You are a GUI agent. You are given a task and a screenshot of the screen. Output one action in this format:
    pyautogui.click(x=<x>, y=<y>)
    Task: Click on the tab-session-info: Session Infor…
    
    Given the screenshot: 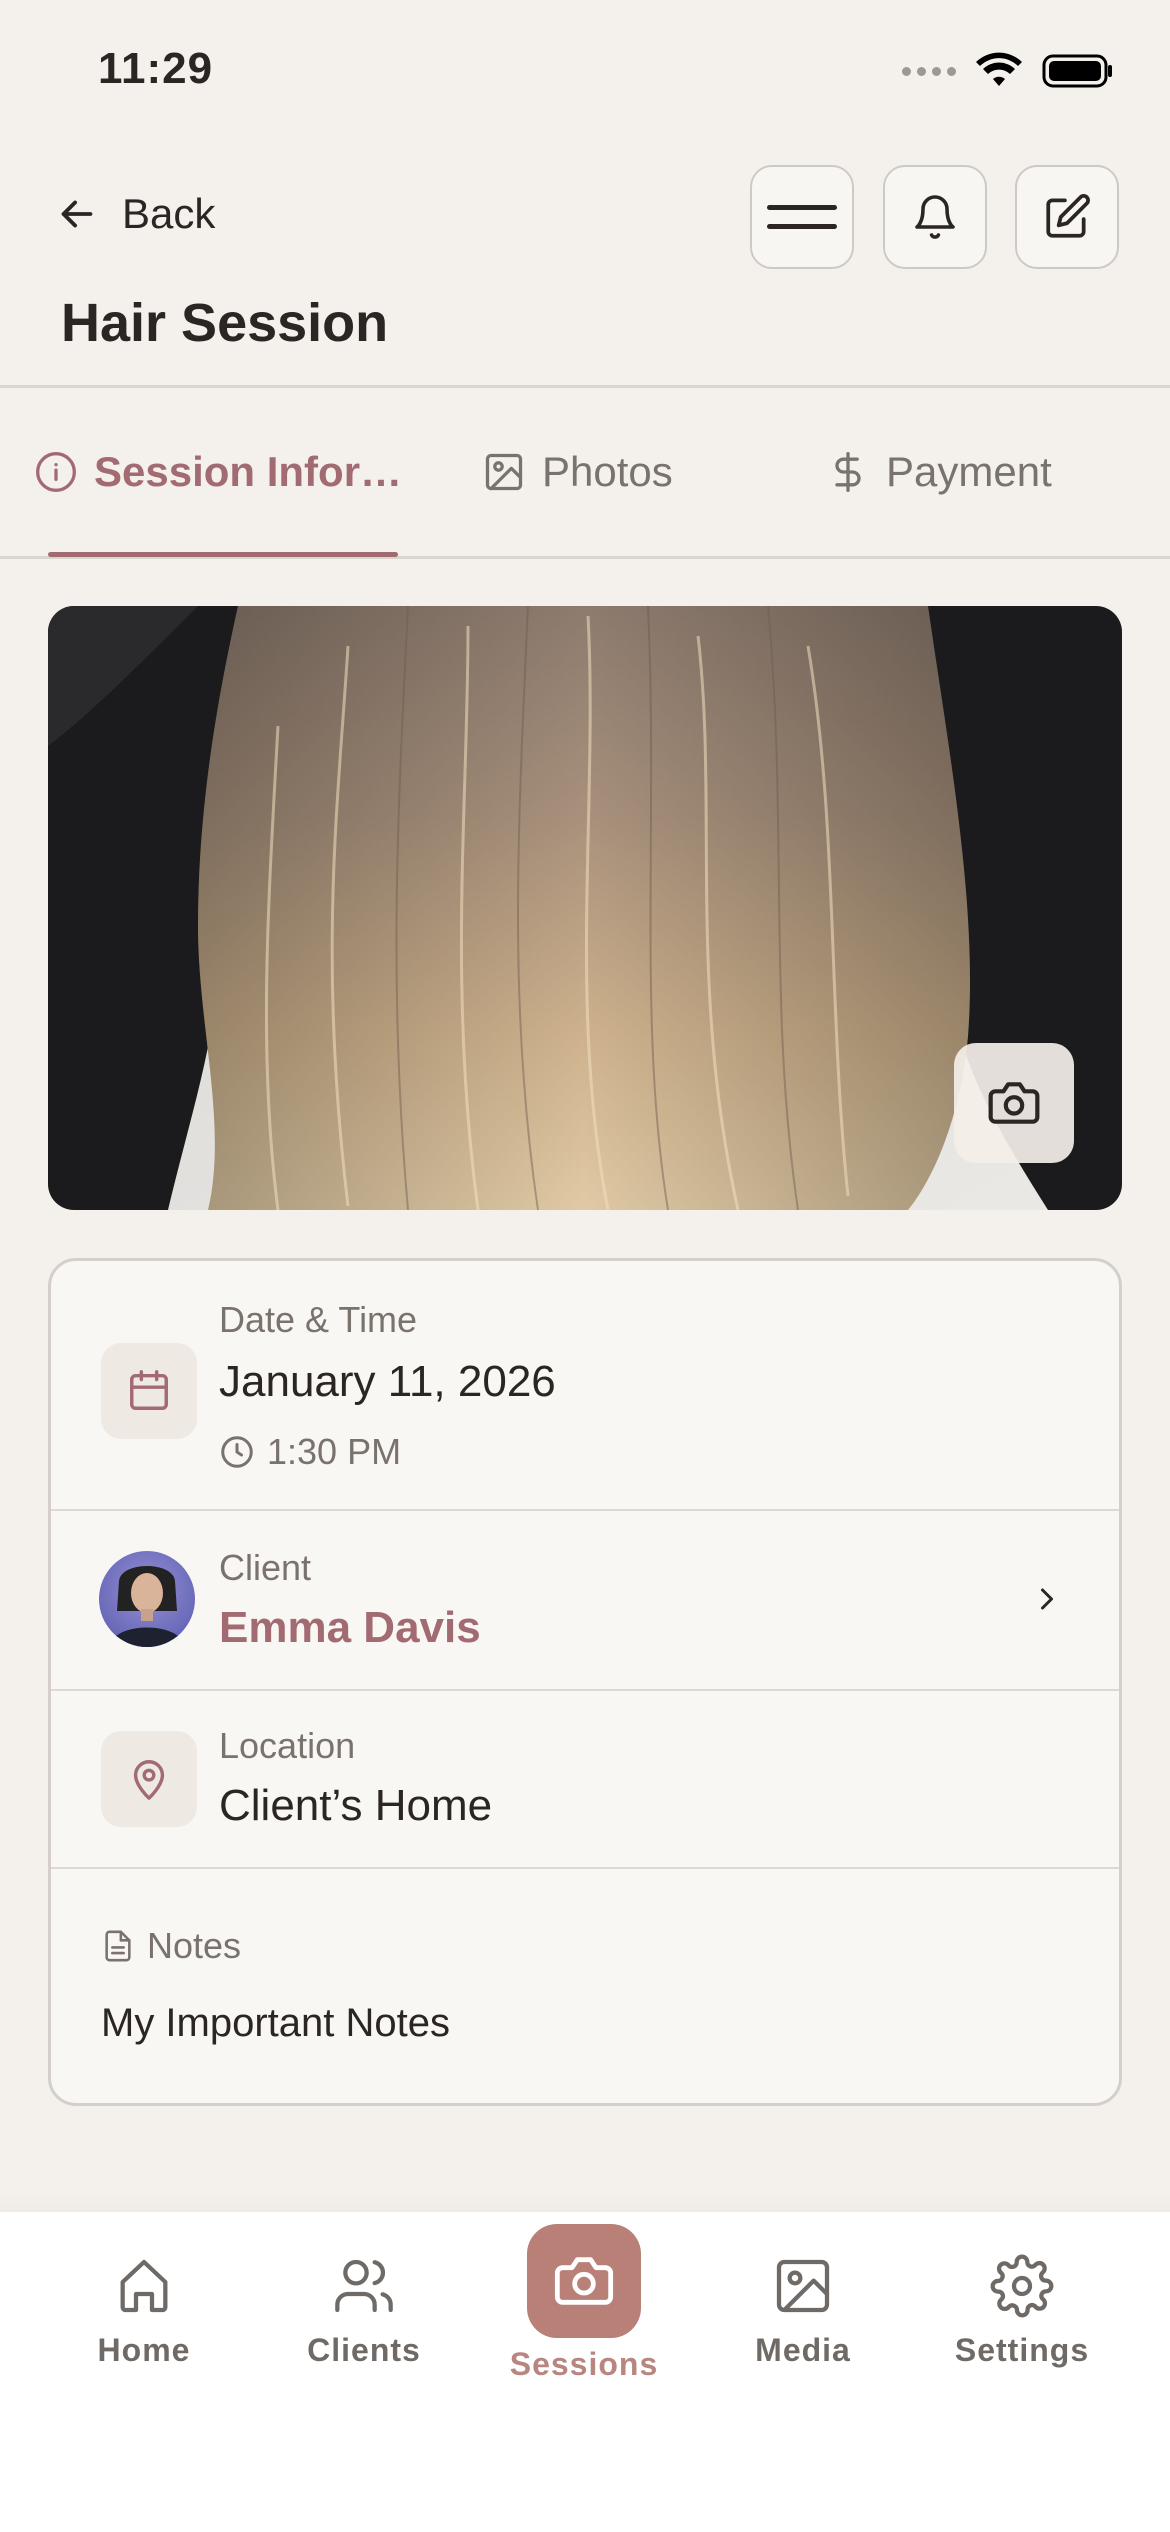 What is the action you would take?
    pyautogui.click(x=218, y=472)
    